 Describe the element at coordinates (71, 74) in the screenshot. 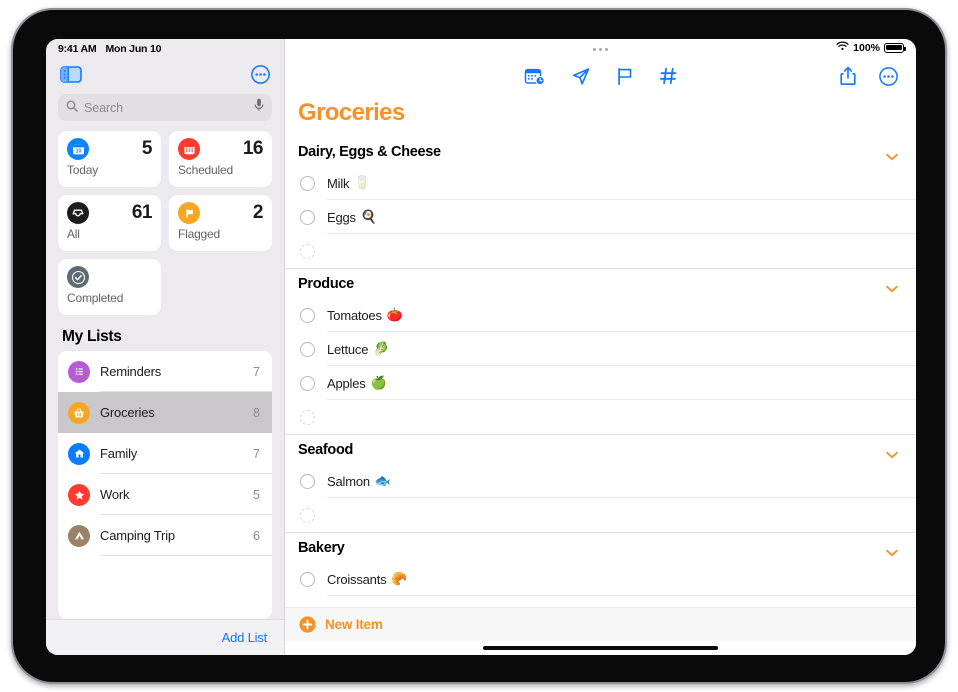

I see `sidebar-toggle-icon` at that location.